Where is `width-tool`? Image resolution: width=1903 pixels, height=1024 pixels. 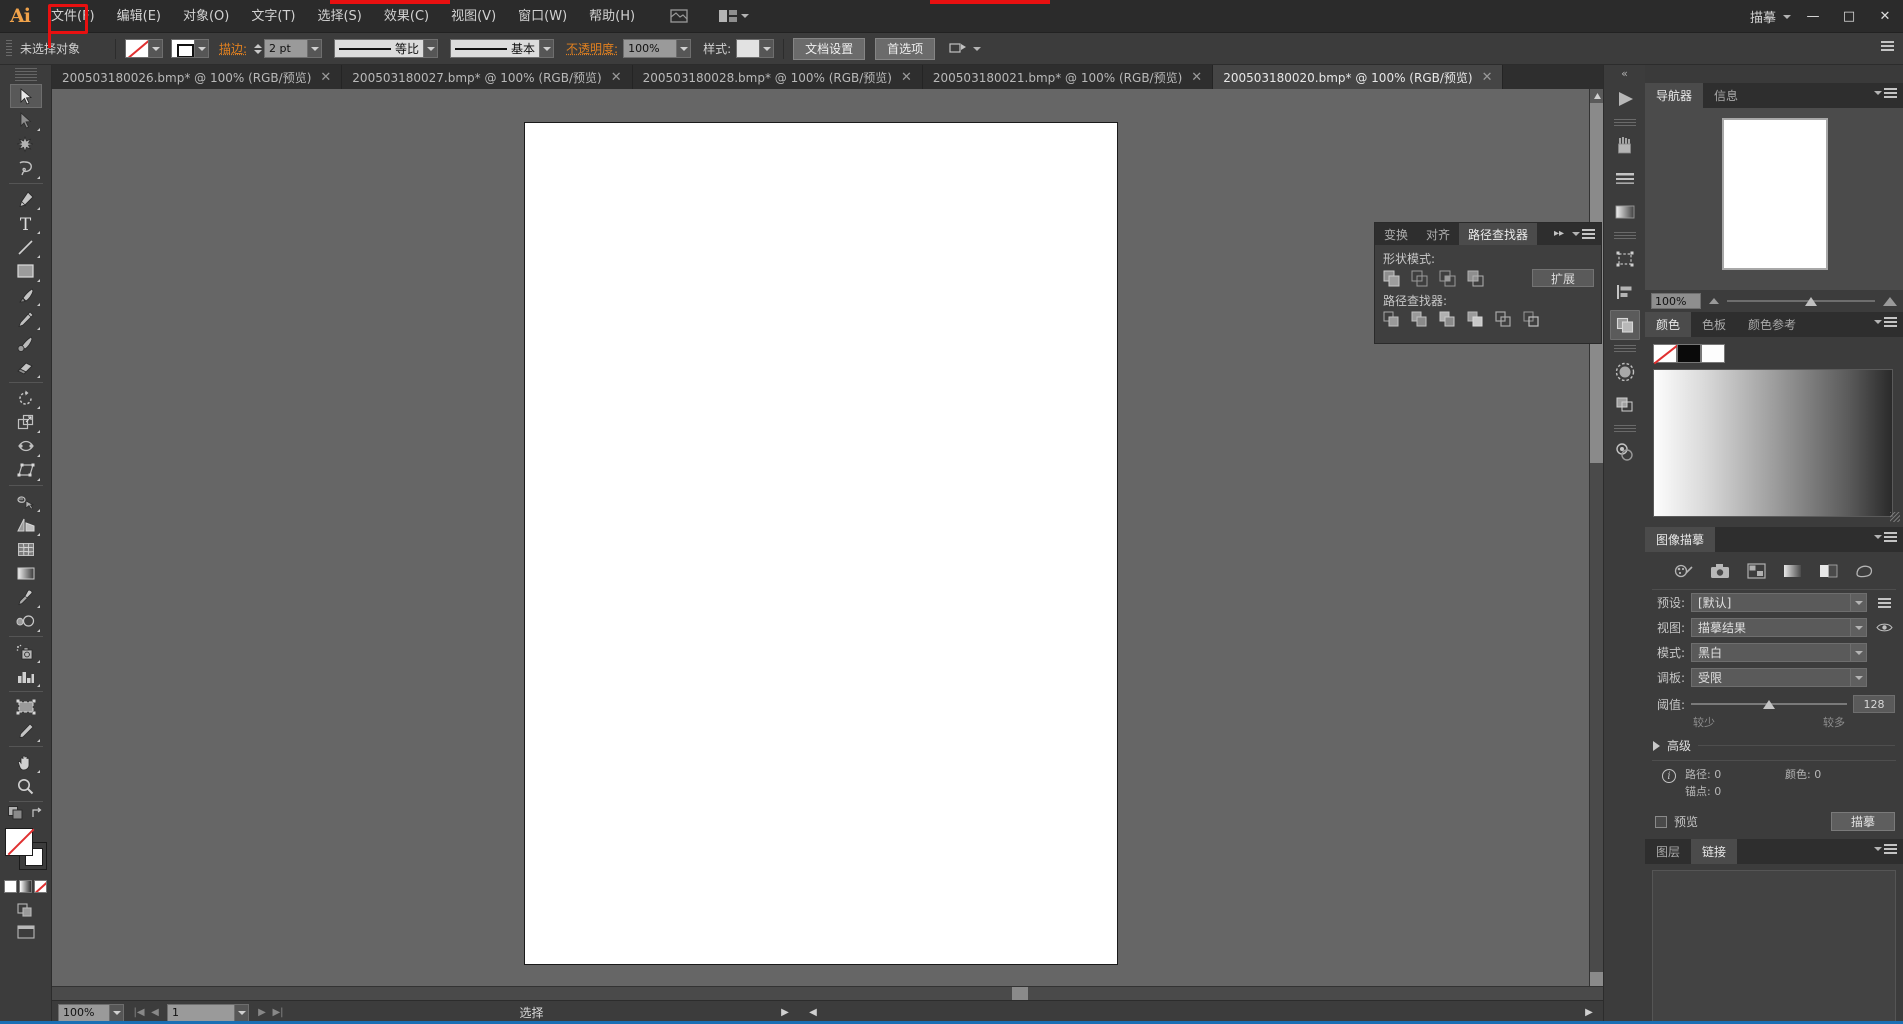
width-tool is located at coordinates (26, 446).